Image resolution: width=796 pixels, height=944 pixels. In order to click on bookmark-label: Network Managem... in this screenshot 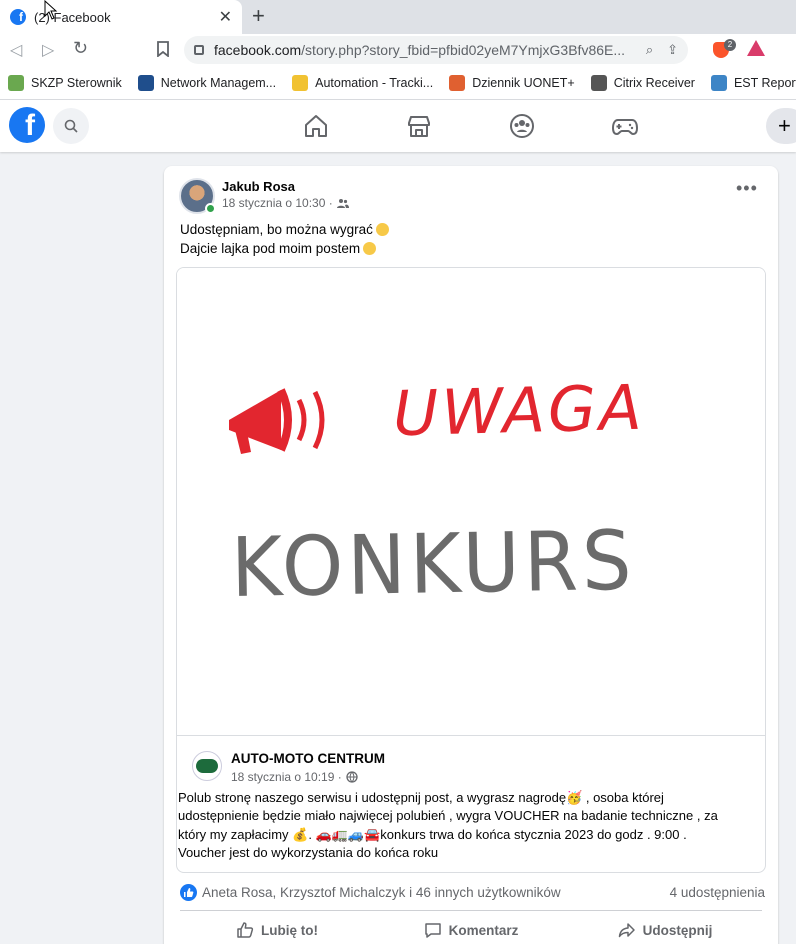, I will do `click(218, 82)`.